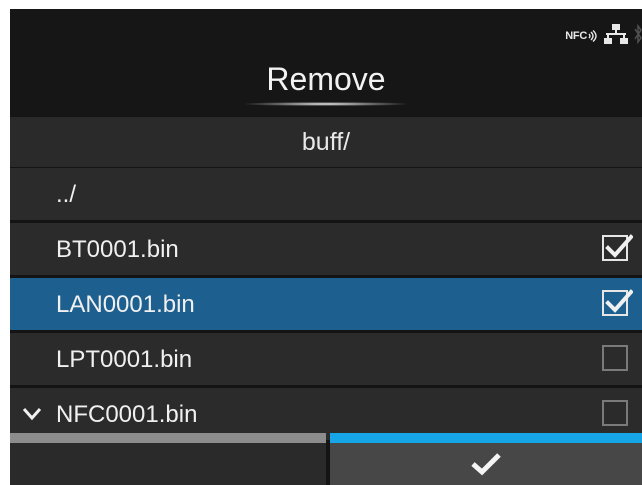 The height and width of the screenshot is (485, 642). What do you see at coordinates (326, 104) in the screenshot?
I see `title-underline-glow` at bounding box center [326, 104].